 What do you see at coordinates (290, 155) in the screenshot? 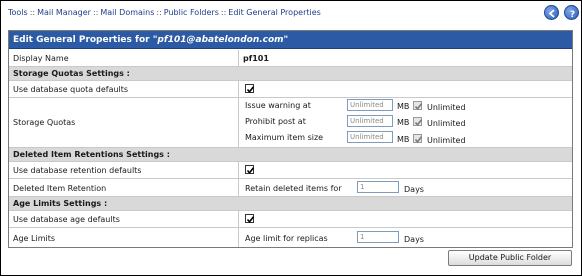
I see `retention-section-header: Deleted Item Retentions Settings :` at bounding box center [290, 155].